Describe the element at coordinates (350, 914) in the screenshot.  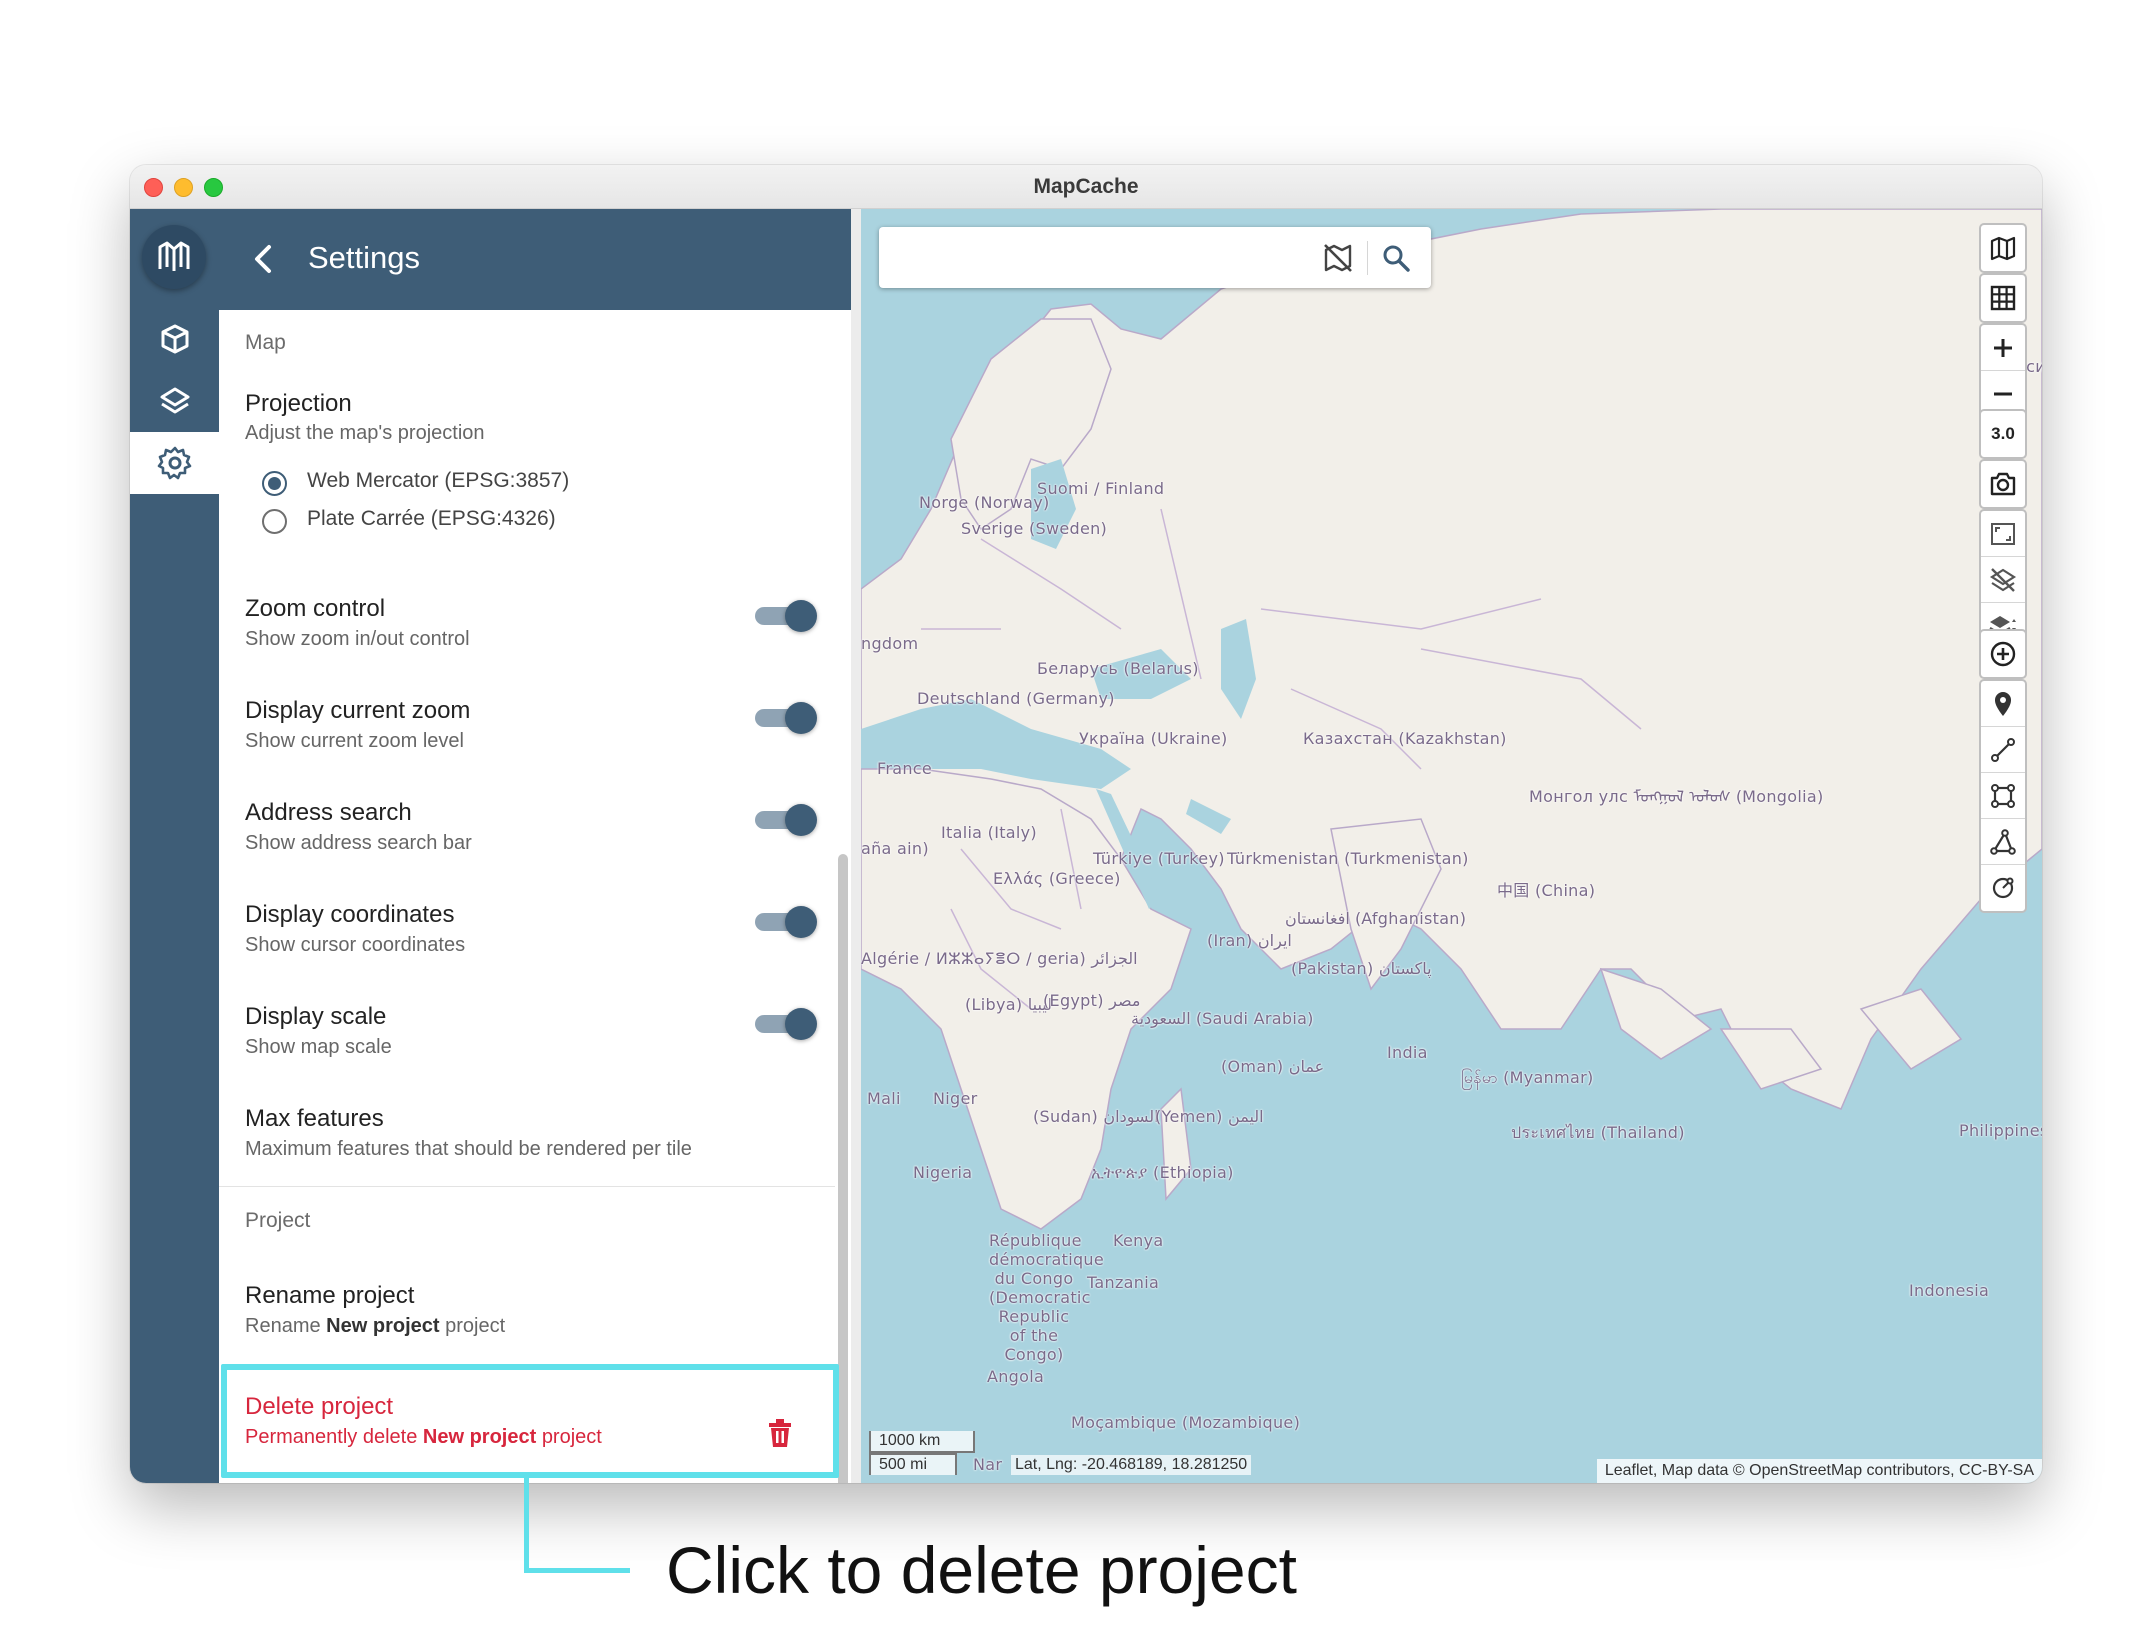
I see `display-coordinates-title: Display coordinates` at that location.